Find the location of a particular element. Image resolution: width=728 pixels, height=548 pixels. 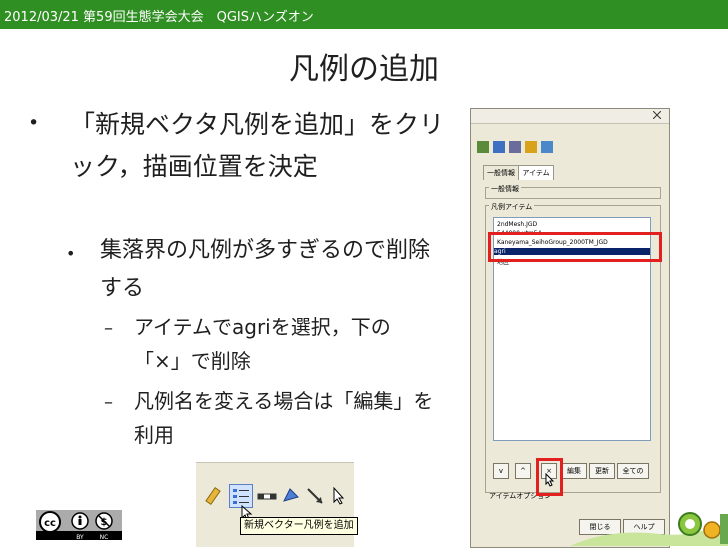

toolbar-screenshot: 新規ベクター凡例を追加 is located at coordinates (277, 504).